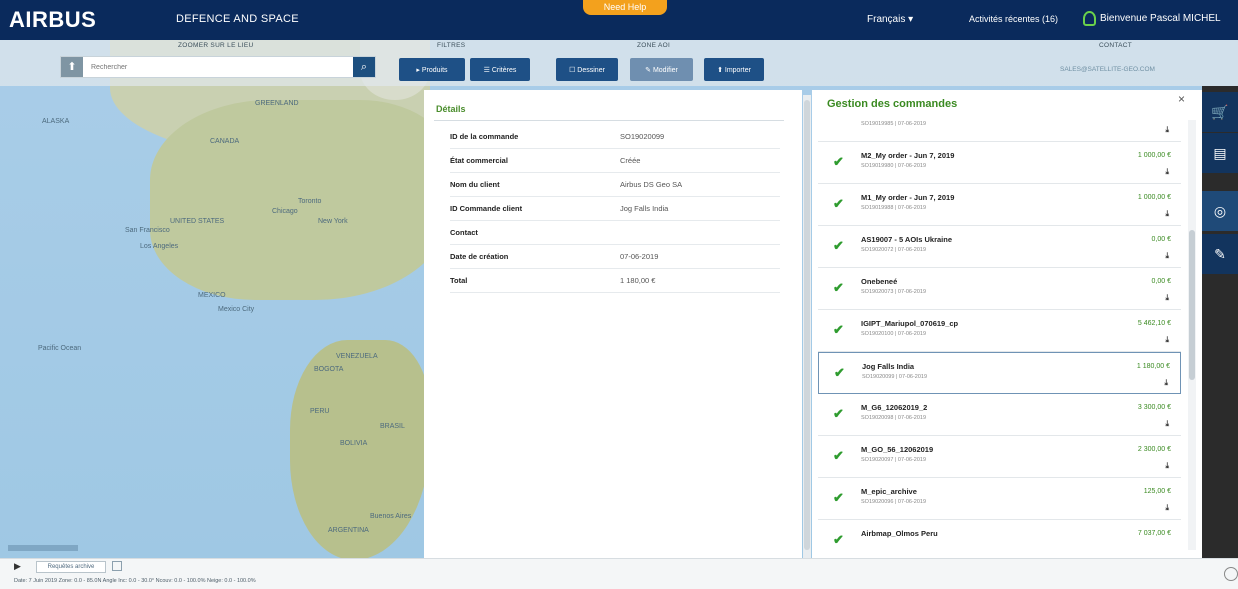  I want to click on detail-row: Date de création 07-06-2019, so click(615, 257).